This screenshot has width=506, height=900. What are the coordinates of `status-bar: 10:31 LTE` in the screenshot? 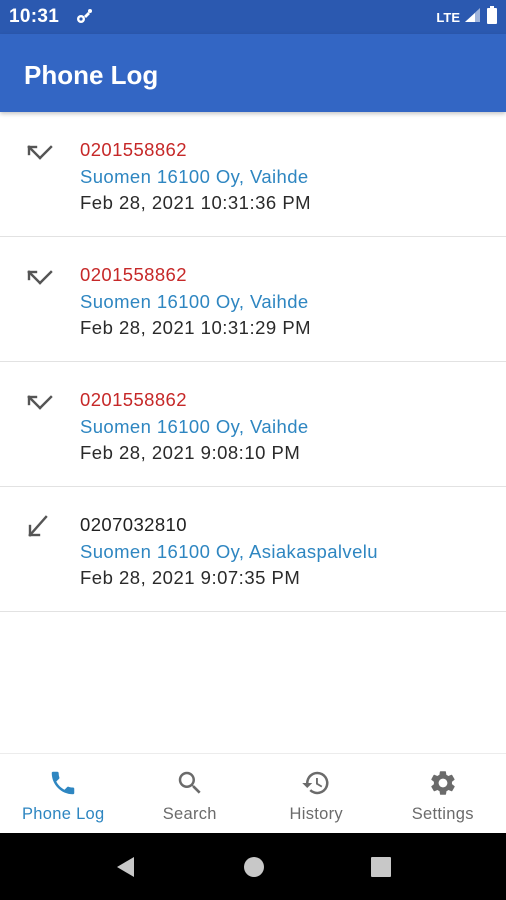 It's located at (253, 17).